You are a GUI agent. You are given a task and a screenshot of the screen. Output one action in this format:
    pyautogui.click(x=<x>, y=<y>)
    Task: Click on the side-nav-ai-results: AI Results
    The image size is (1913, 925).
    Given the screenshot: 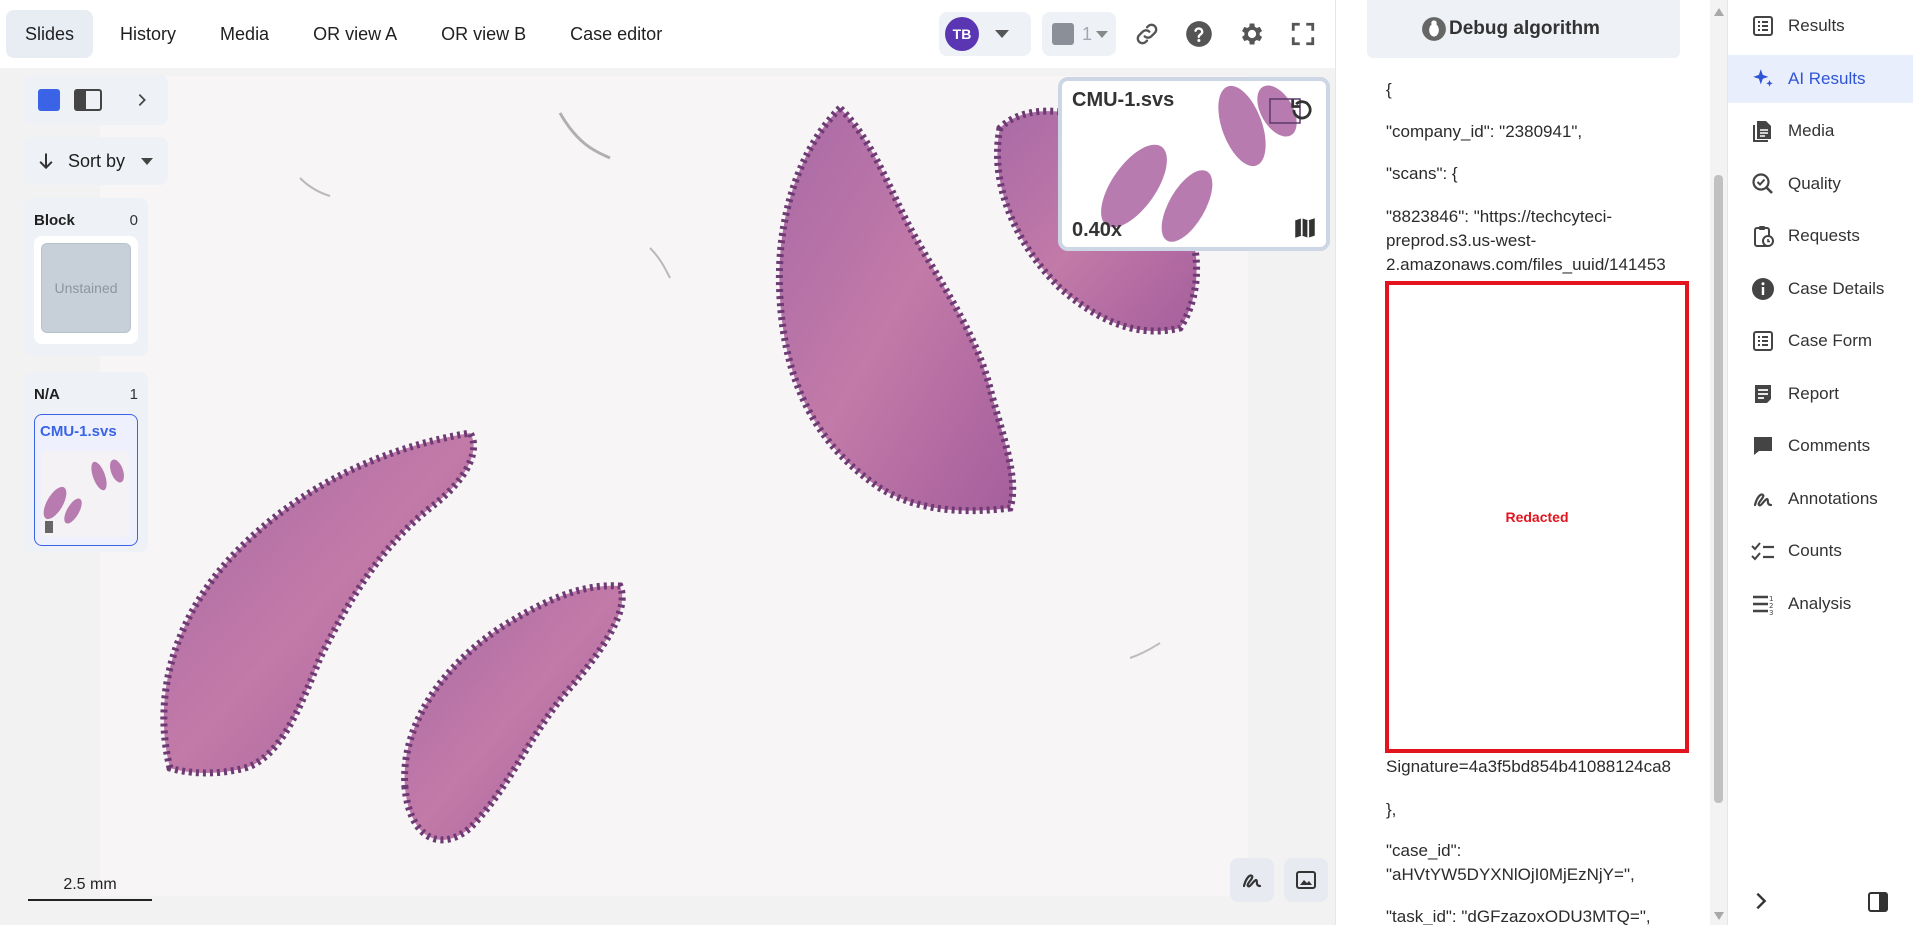 What is the action you would take?
    pyautogui.click(x=1820, y=79)
    